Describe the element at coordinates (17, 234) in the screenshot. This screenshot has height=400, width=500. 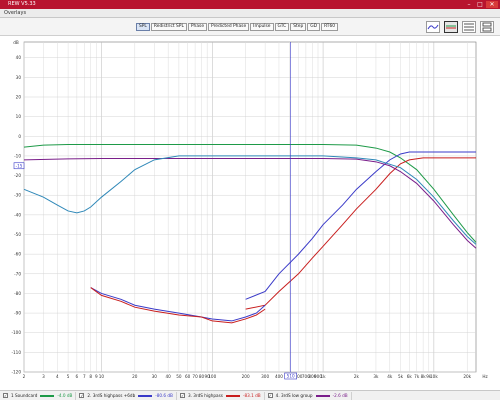
I see `y-tick-label: -50` at that location.